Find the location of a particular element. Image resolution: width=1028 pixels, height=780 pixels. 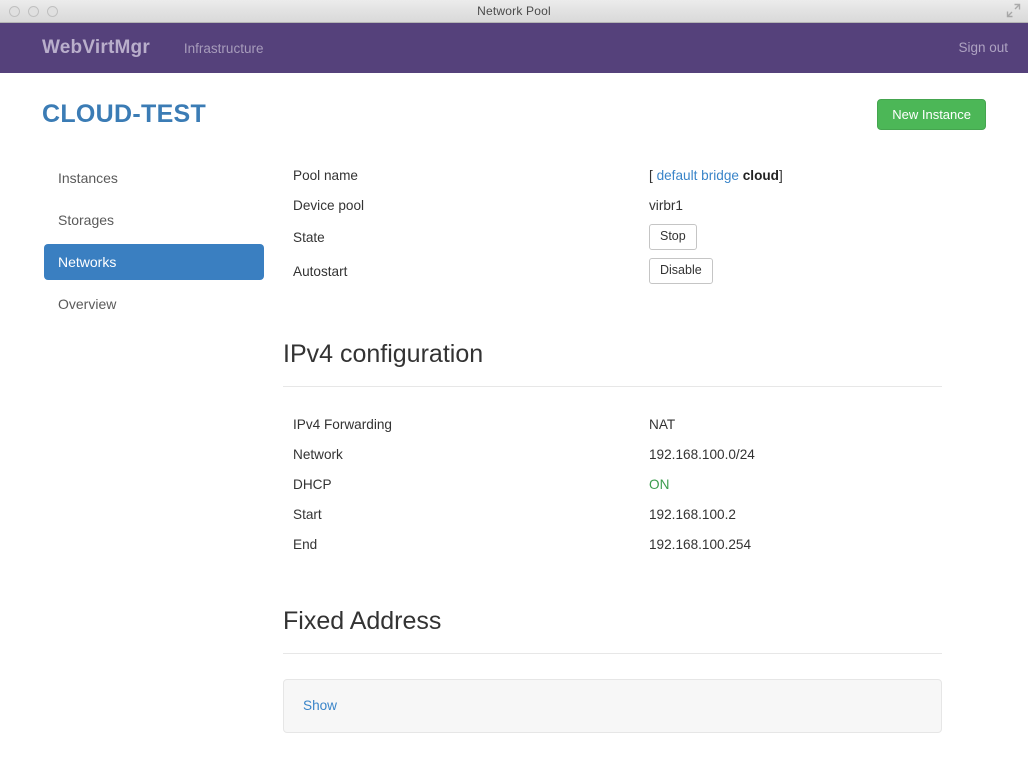

ipv4-divider is located at coordinates (612, 386).